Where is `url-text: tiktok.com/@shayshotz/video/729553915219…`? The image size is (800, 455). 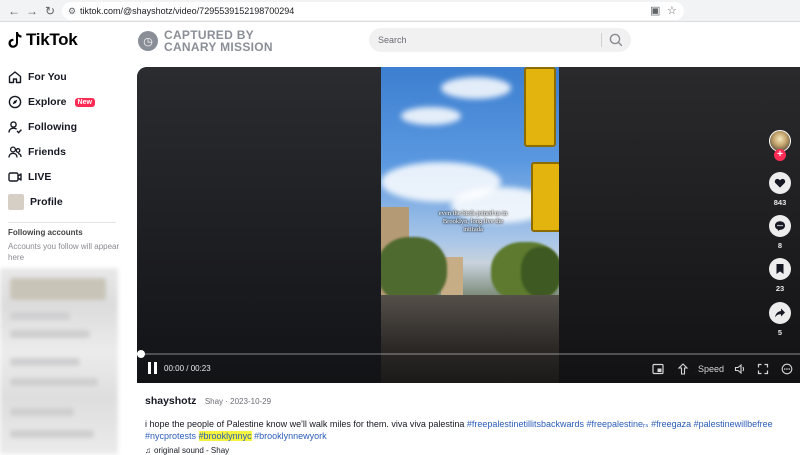
url-text: tiktok.com/@shayshotz/video/729553915219… is located at coordinates (187, 11).